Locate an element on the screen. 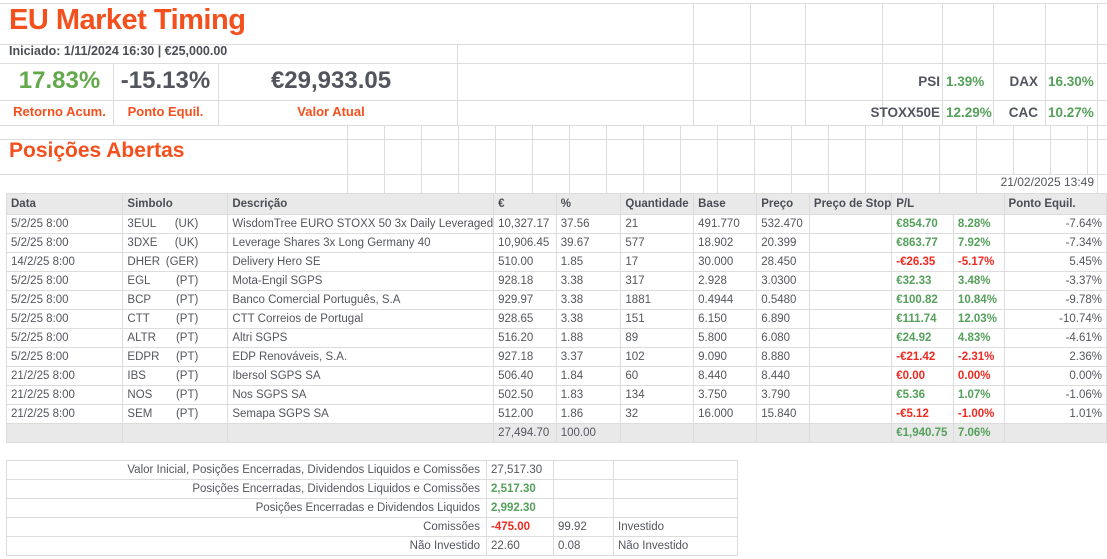 The image size is (1107, 559). col-header-preco: Preço is located at coordinates (783, 204).